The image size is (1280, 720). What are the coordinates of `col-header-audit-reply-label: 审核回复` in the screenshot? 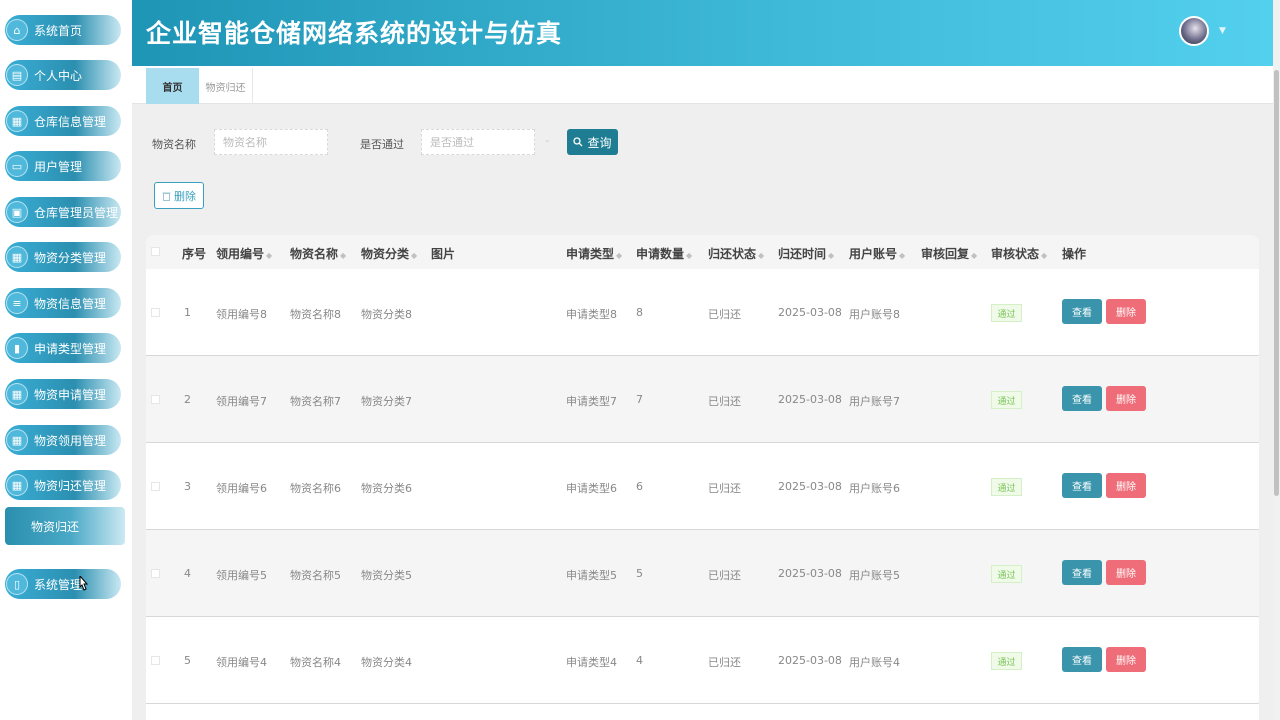 It's located at (945, 254).